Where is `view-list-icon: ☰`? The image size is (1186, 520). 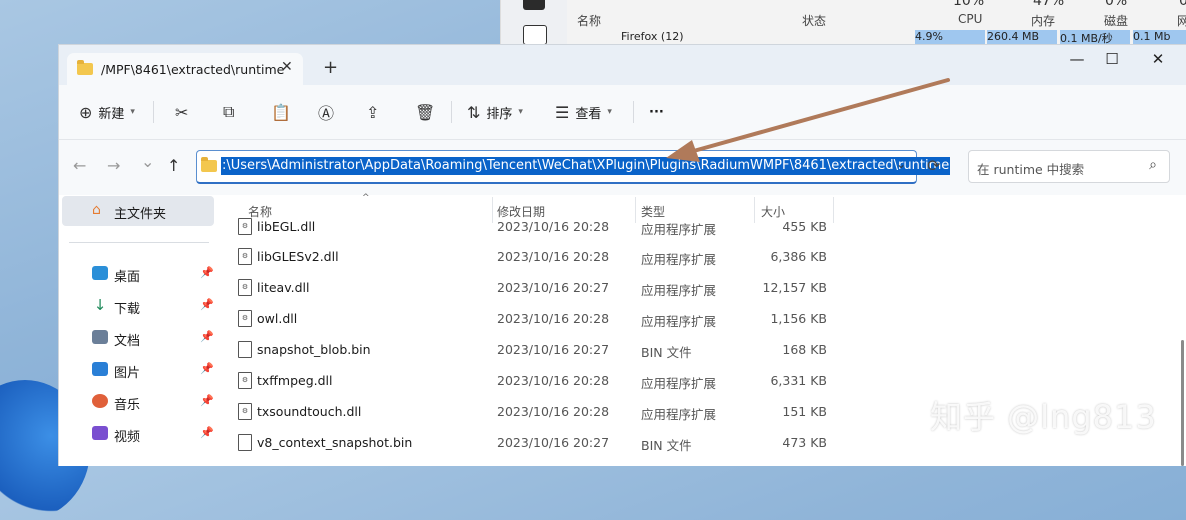 view-list-icon: ☰ is located at coordinates (562, 112).